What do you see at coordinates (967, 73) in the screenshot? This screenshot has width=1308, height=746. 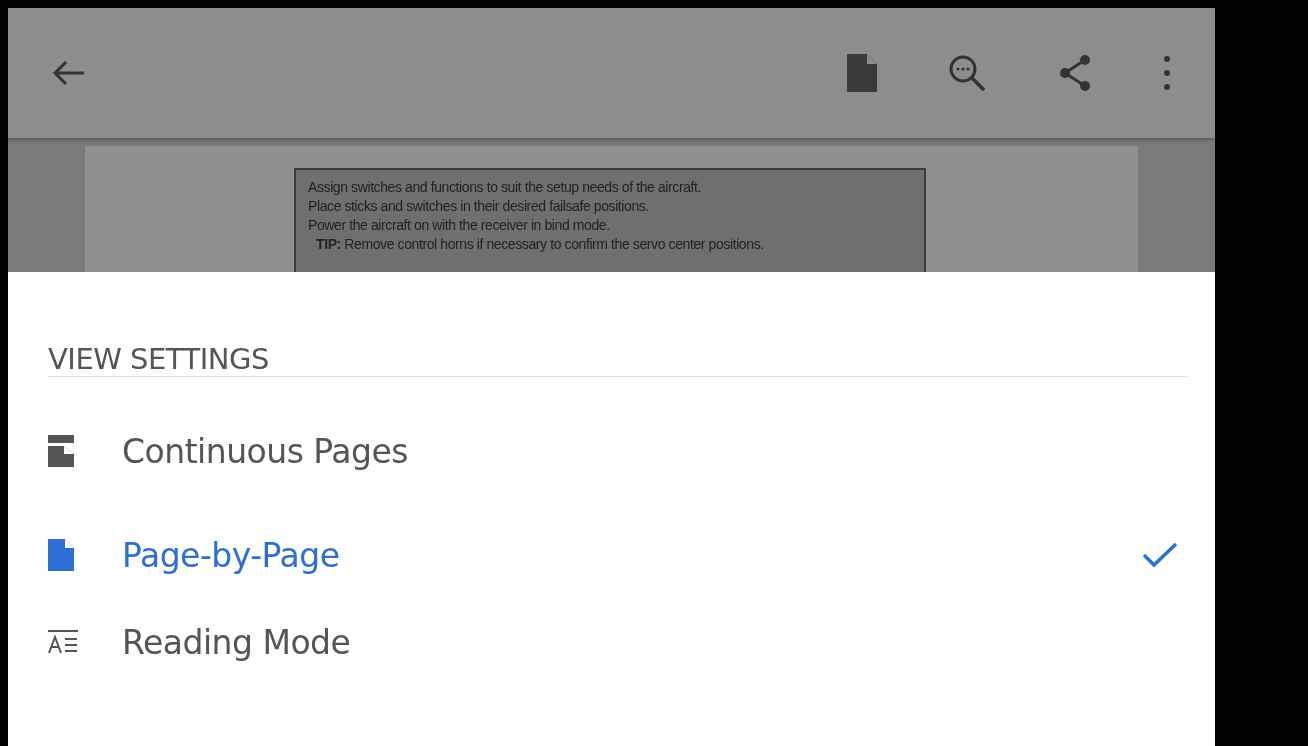 I see `search-icon` at bounding box center [967, 73].